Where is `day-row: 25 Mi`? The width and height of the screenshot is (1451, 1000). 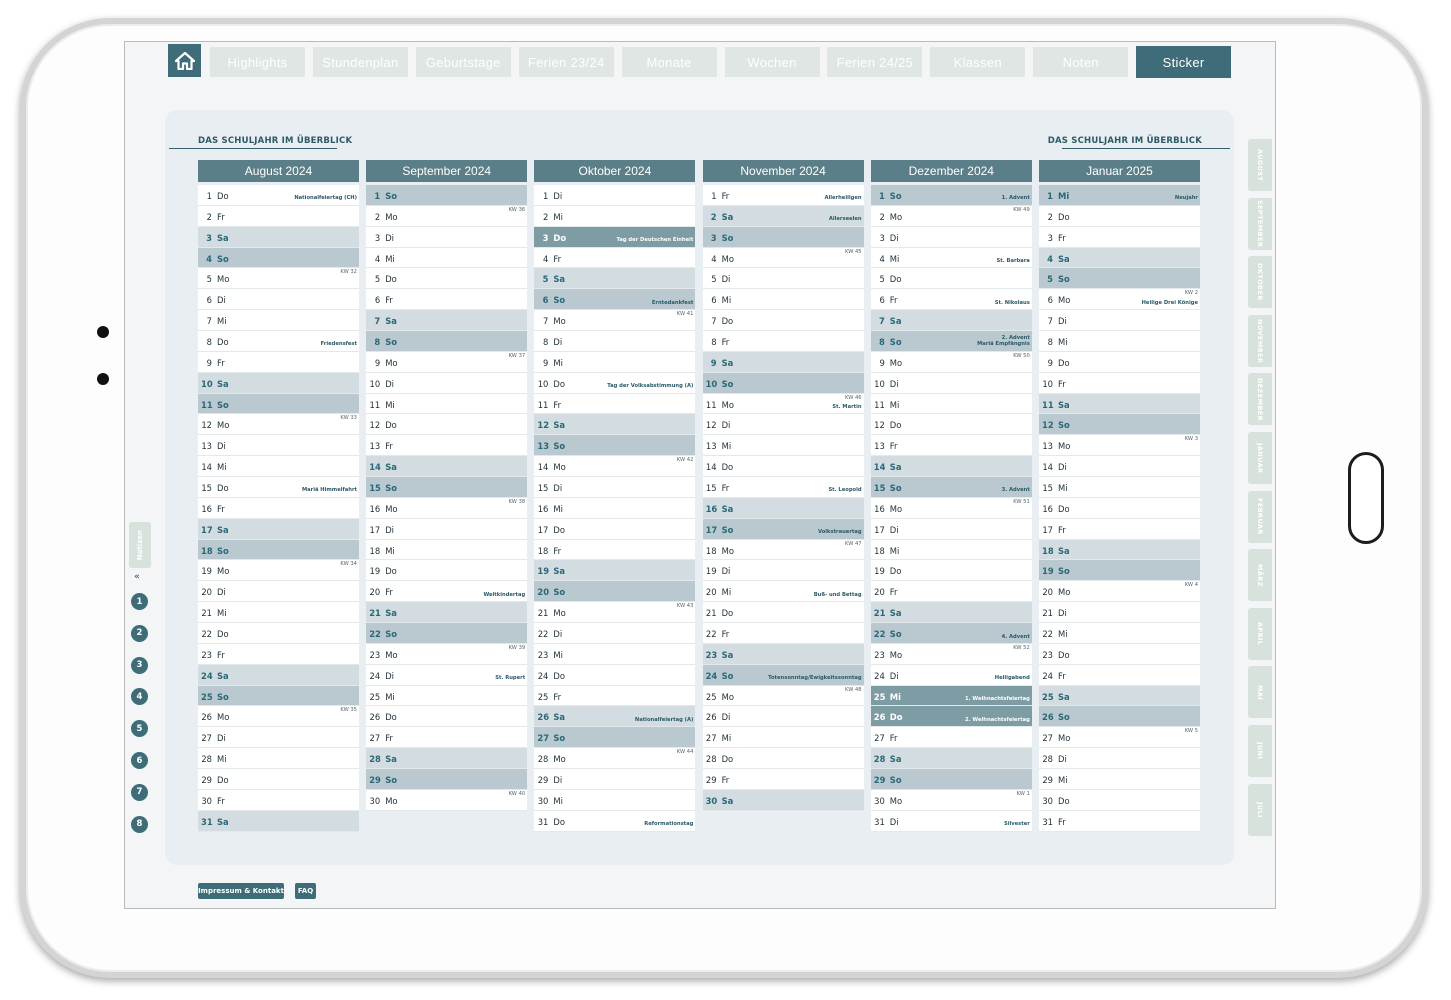
day-row: 25 Mi is located at coordinates (447, 696).